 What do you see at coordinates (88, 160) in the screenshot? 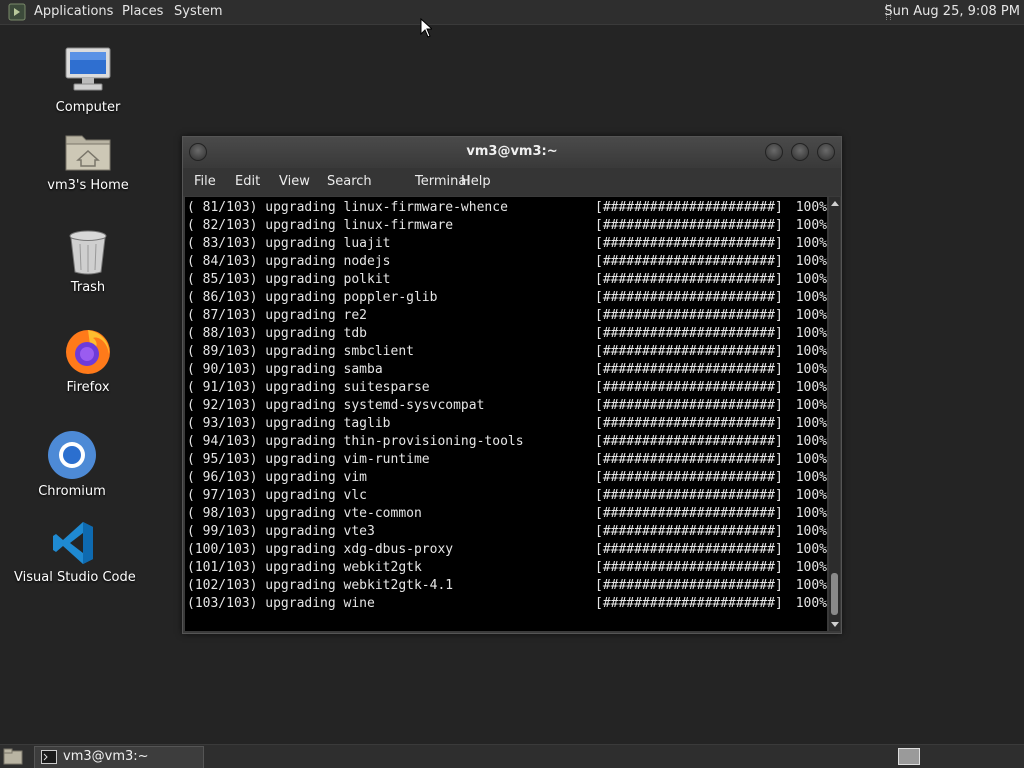
I see `desktop-icon-home: vm3's Home` at bounding box center [88, 160].